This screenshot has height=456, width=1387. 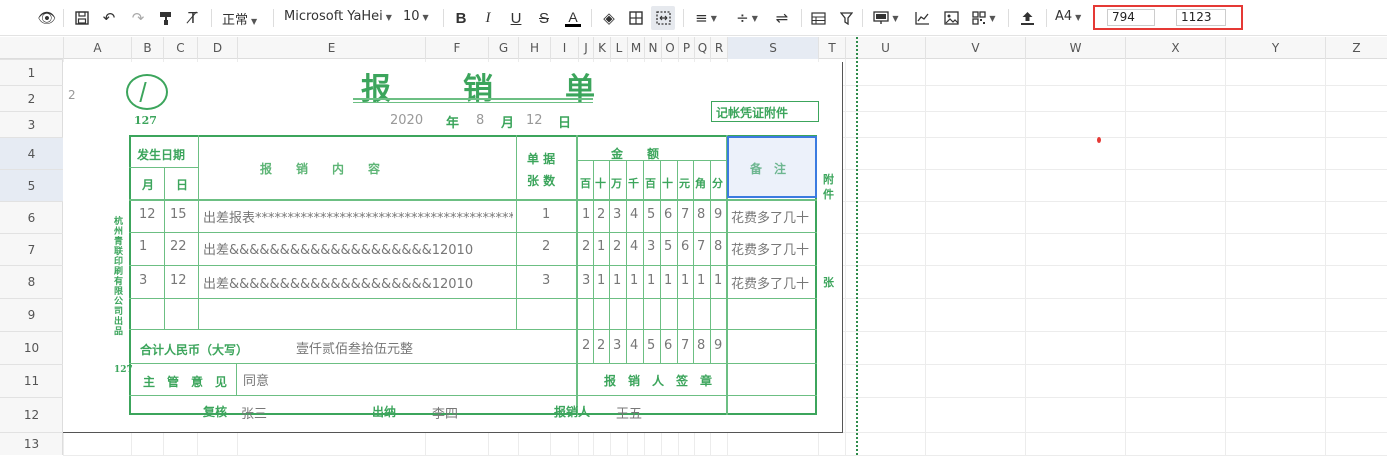 I want to click on page-width-input: 794, so click(x=1131, y=17).